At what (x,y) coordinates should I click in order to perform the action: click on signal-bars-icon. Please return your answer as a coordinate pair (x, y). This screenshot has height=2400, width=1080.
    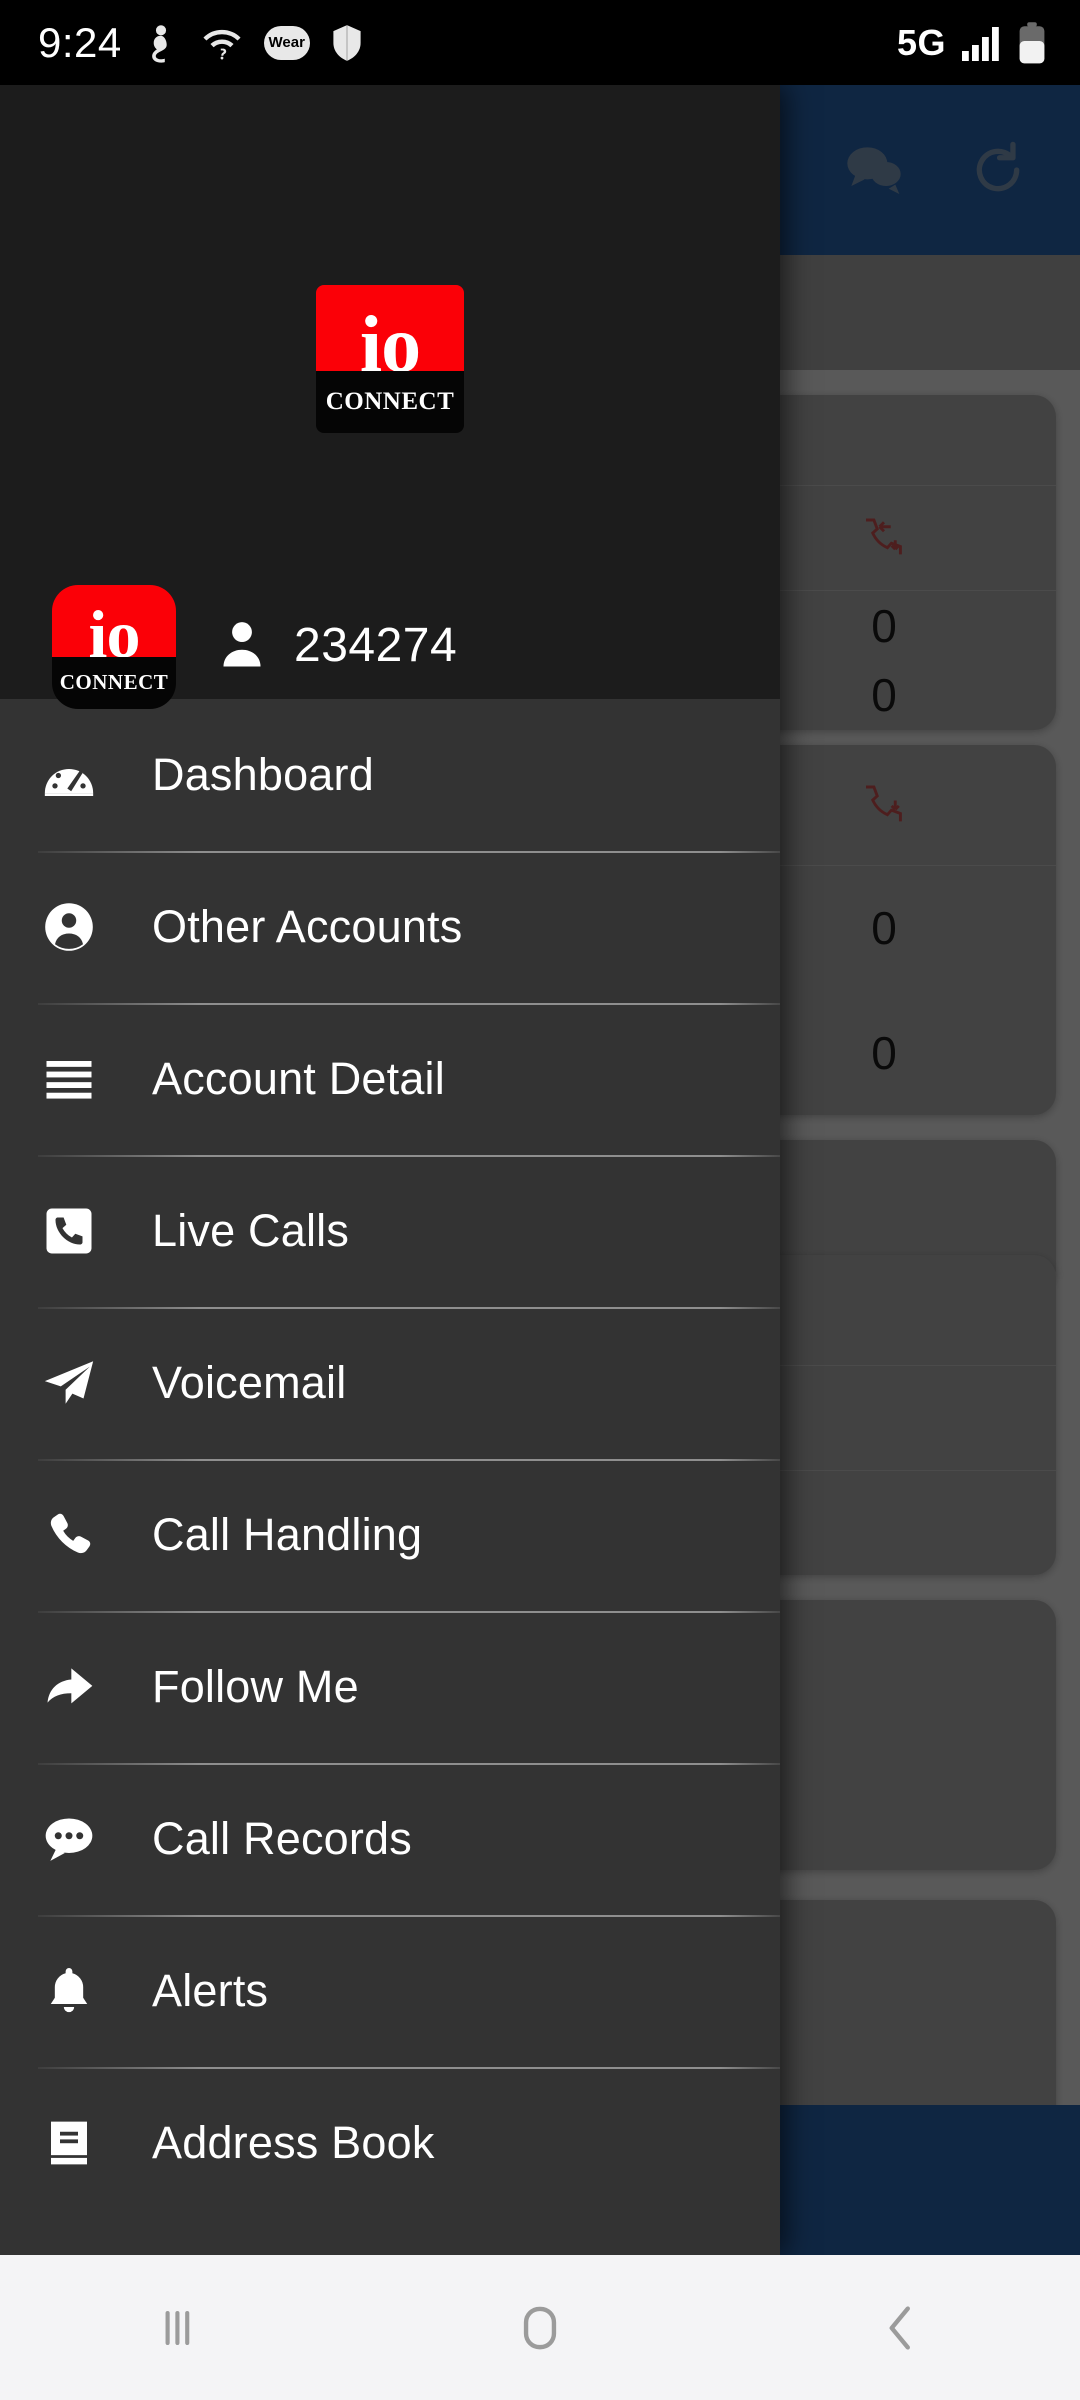
    Looking at the image, I should click on (980, 43).